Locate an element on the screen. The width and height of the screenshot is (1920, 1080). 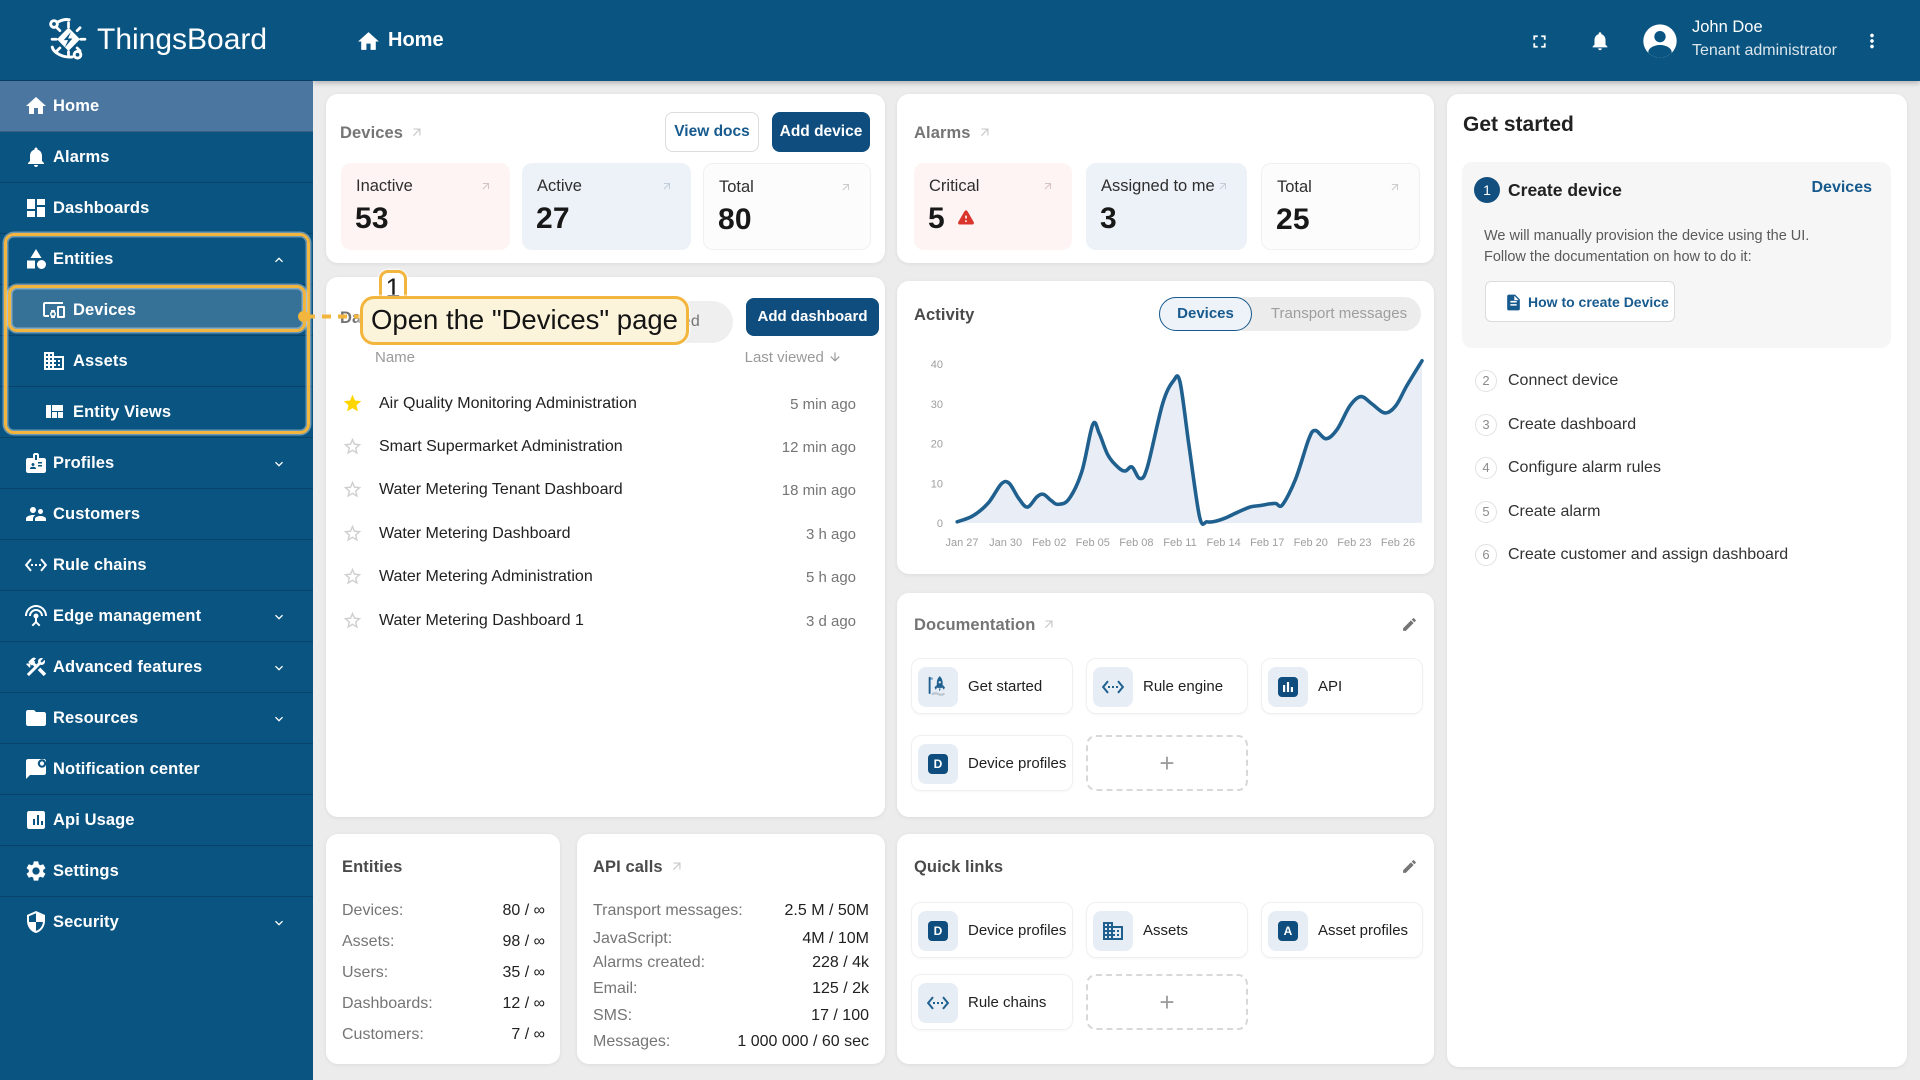
svg-text: 30 is located at coordinates (937, 405).